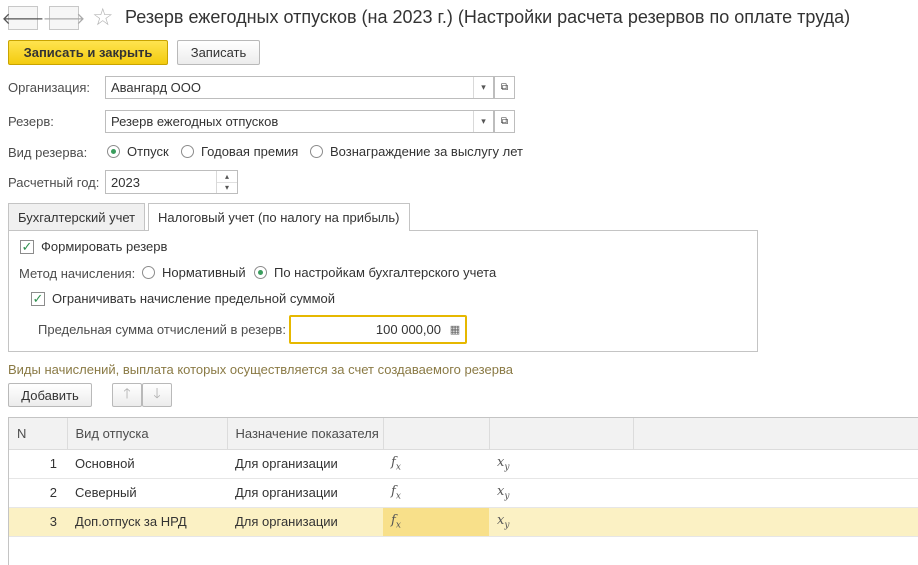 The image size is (918, 565). I want to click on tab-tax: Налоговый учет (по налогу на прибыль), so click(279, 217).